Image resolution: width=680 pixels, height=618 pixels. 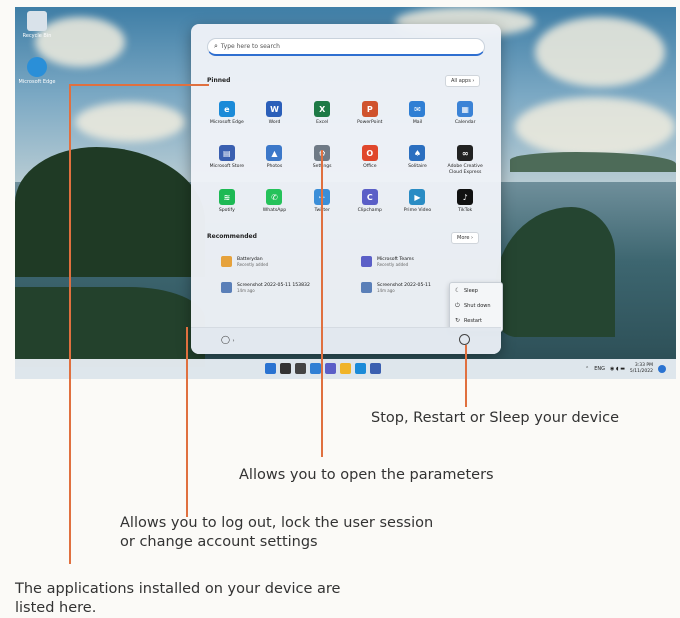 I want to click on sleep-icon: ☾, so click(x=458, y=290).